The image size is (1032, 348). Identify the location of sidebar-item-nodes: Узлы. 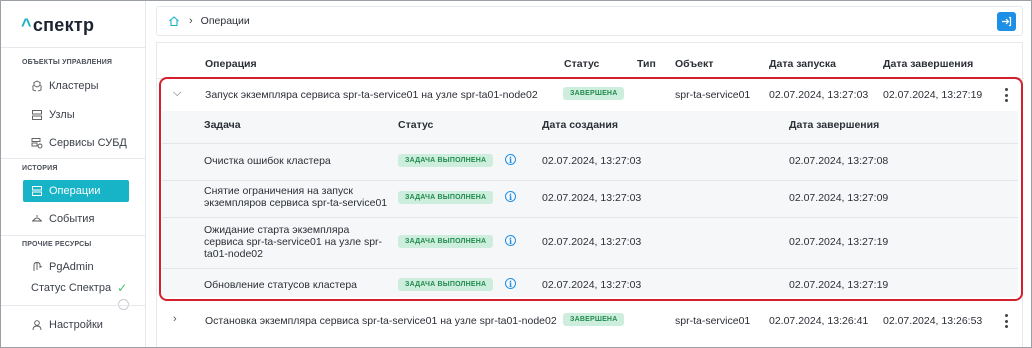
(76, 115).